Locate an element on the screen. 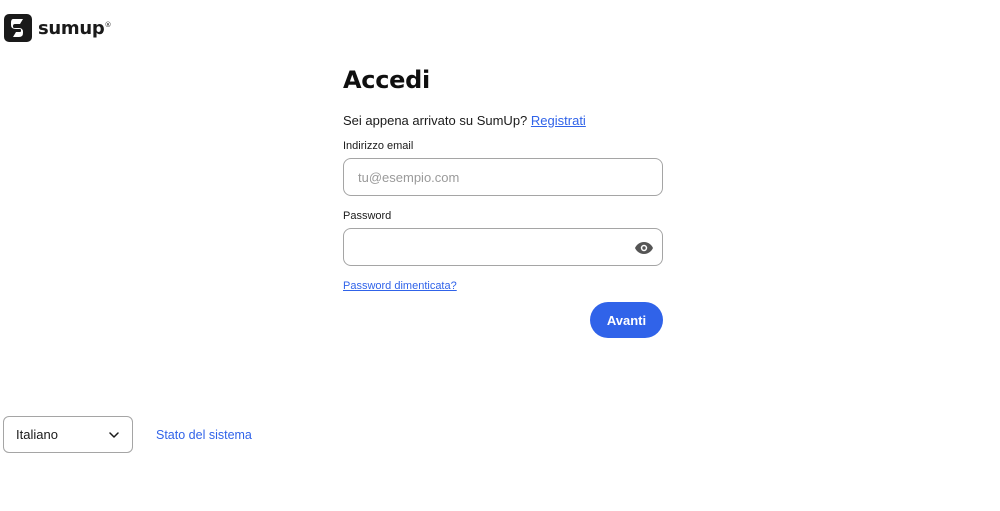 The height and width of the screenshot is (511, 1000). chevron-down-icon is located at coordinates (114, 435).